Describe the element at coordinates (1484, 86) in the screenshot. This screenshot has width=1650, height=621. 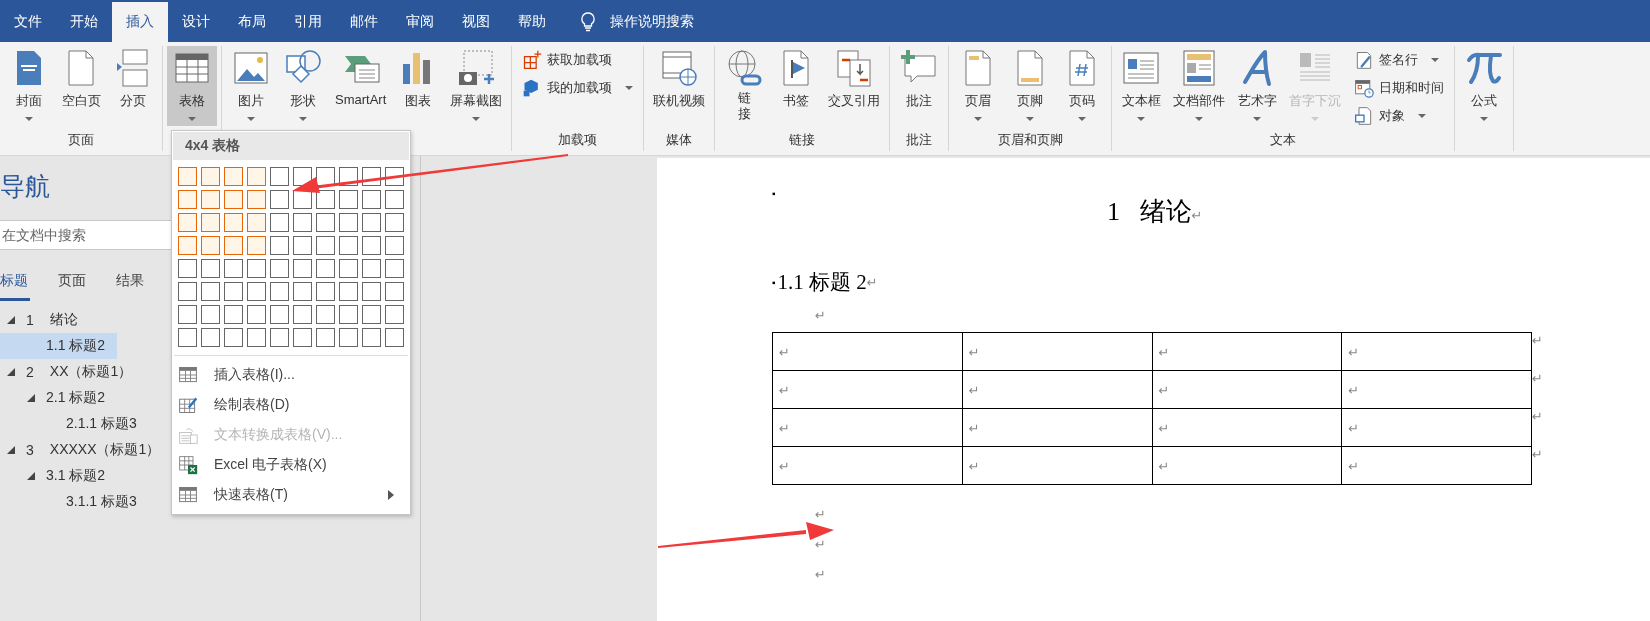
I see `ribbon-button: 公式` at that location.